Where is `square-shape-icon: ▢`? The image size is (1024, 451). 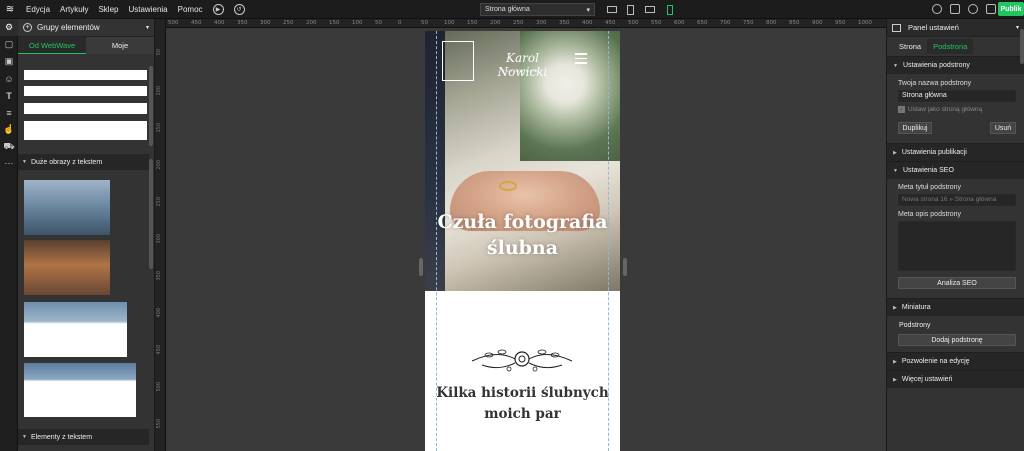
square-shape-icon: ▢ is located at coordinates (9, 44).